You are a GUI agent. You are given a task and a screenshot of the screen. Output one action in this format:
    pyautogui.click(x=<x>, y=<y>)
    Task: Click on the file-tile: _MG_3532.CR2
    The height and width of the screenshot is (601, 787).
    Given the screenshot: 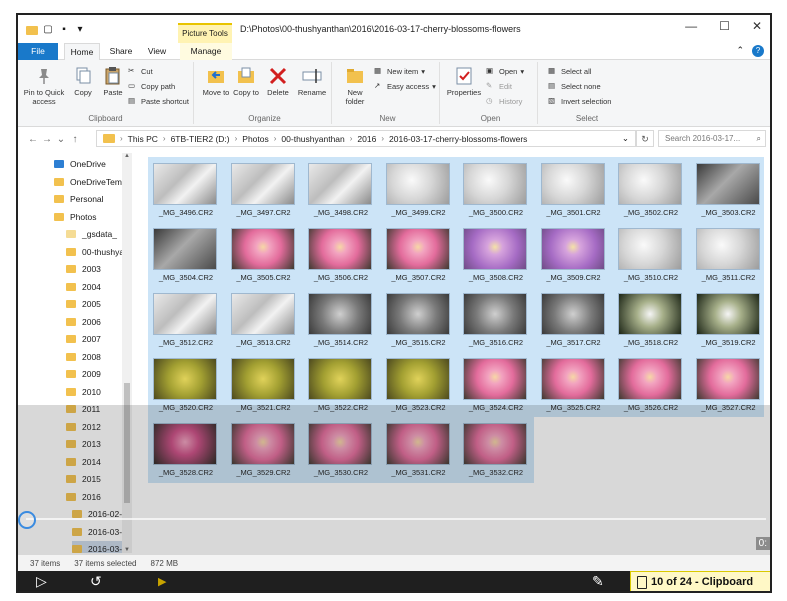 What is the action you would take?
    pyautogui.click(x=496, y=451)
    